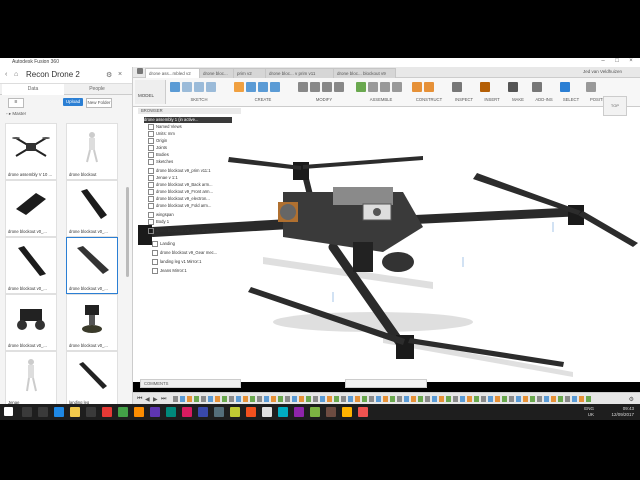 The image size is (640, 480). What do you see at coordinates (211, 87) in the screenshot?
I see `circle-icon` at bounding box center [211, 87].